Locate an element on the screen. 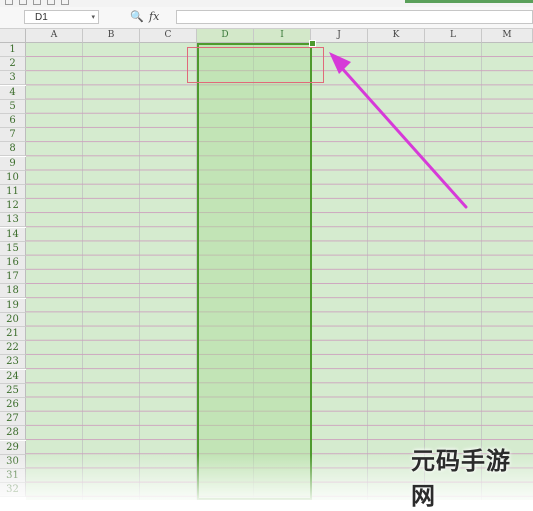  row-header: 10 is located at coordinates (13, 177).